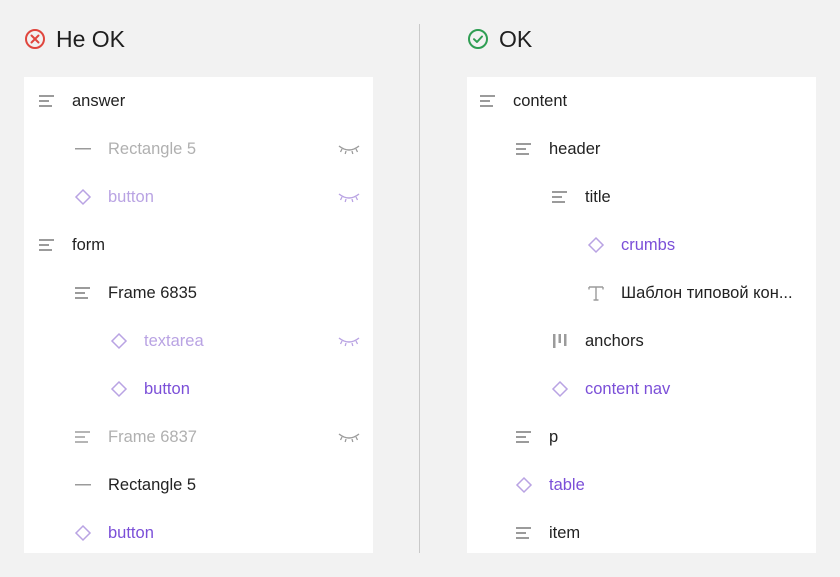 The image size is (840, 577). Describe the element at coordinates (648, 244) in the screenshot. I see `layer-label: crumbs` at that location.